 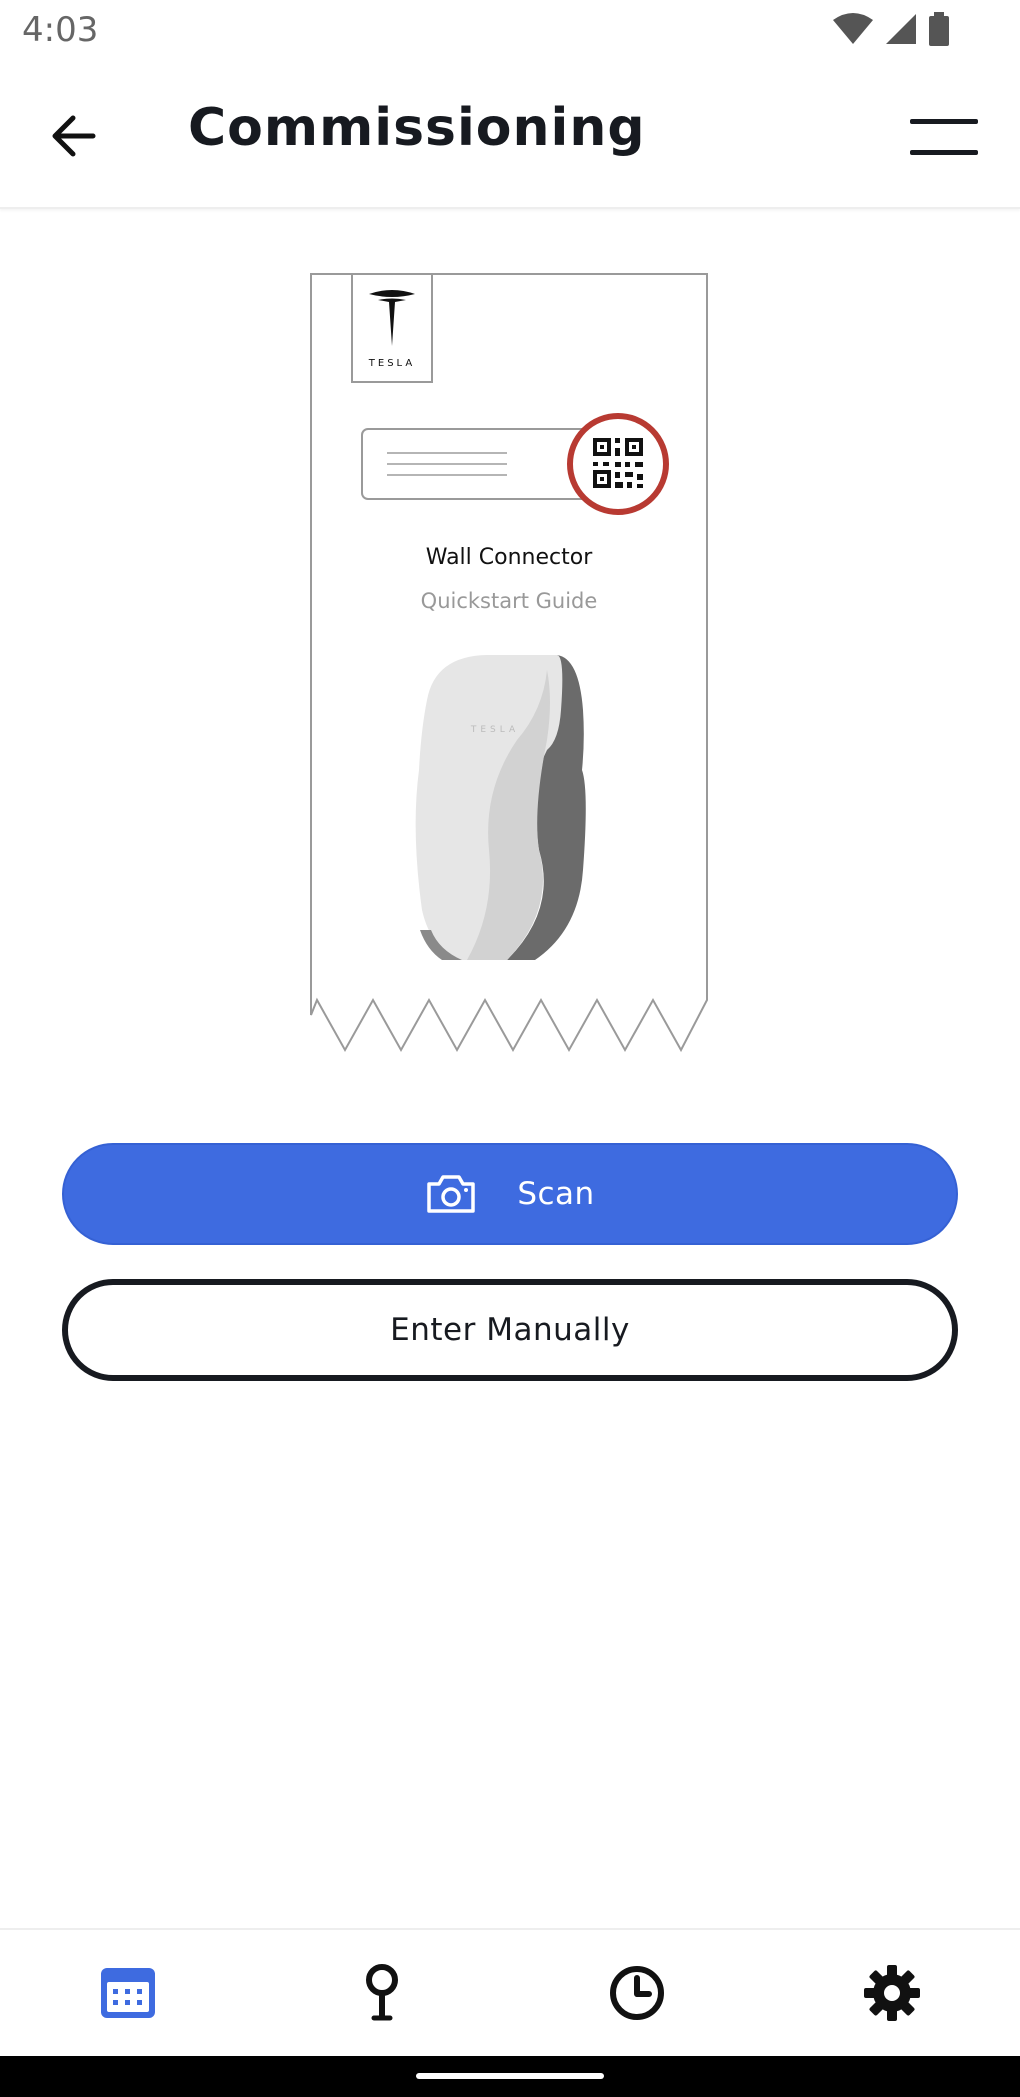 I want to click on clock-icon, so click(x=637, y=1993).